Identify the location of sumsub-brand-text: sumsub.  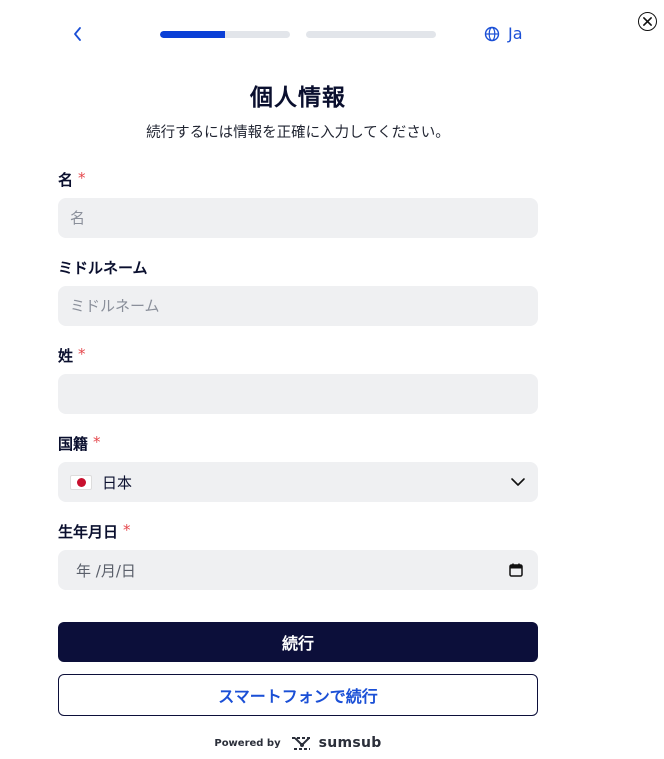
(350, 743).